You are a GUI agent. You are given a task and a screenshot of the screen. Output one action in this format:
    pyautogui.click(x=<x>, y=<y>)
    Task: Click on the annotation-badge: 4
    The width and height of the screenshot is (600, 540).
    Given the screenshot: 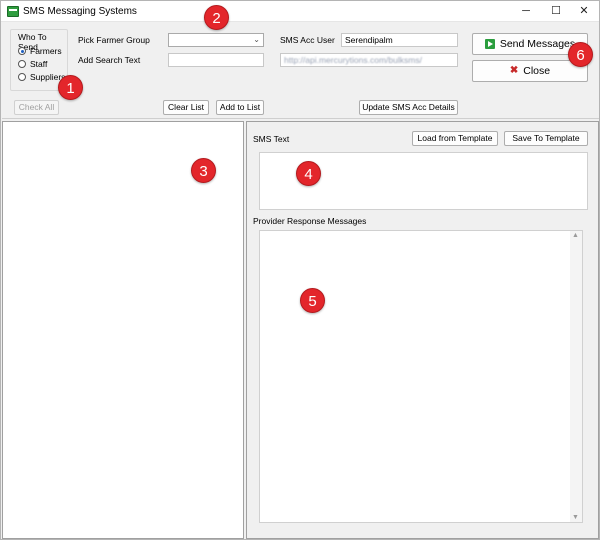 What is the action you would take?
    pyautogui.click(x=308, y=173)
    